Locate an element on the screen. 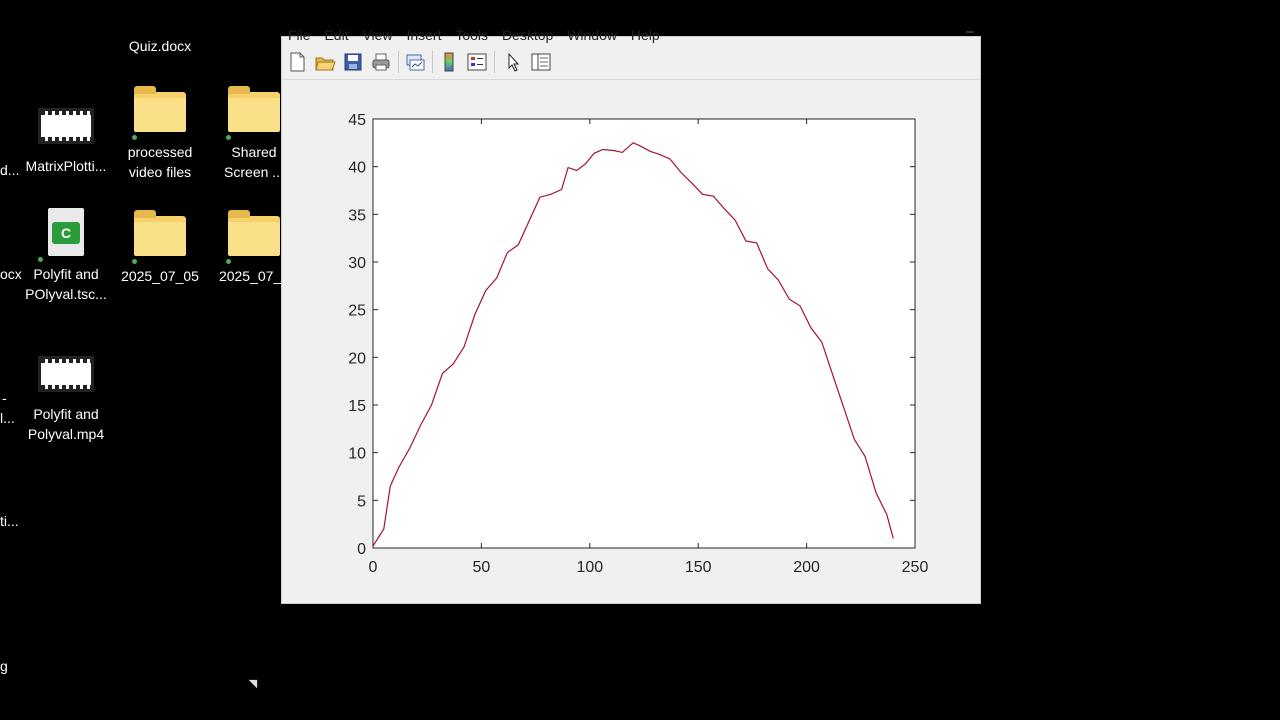  menu-window: Window is located at coordinates (592, 35).